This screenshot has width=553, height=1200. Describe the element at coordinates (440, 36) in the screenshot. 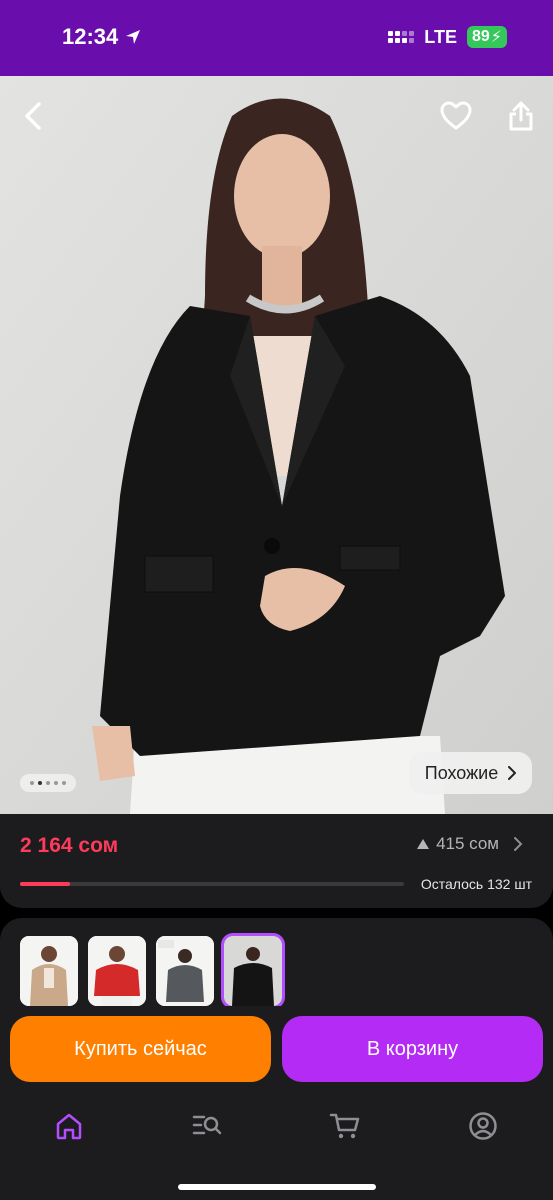

I see `network-label: LTE` at that location.